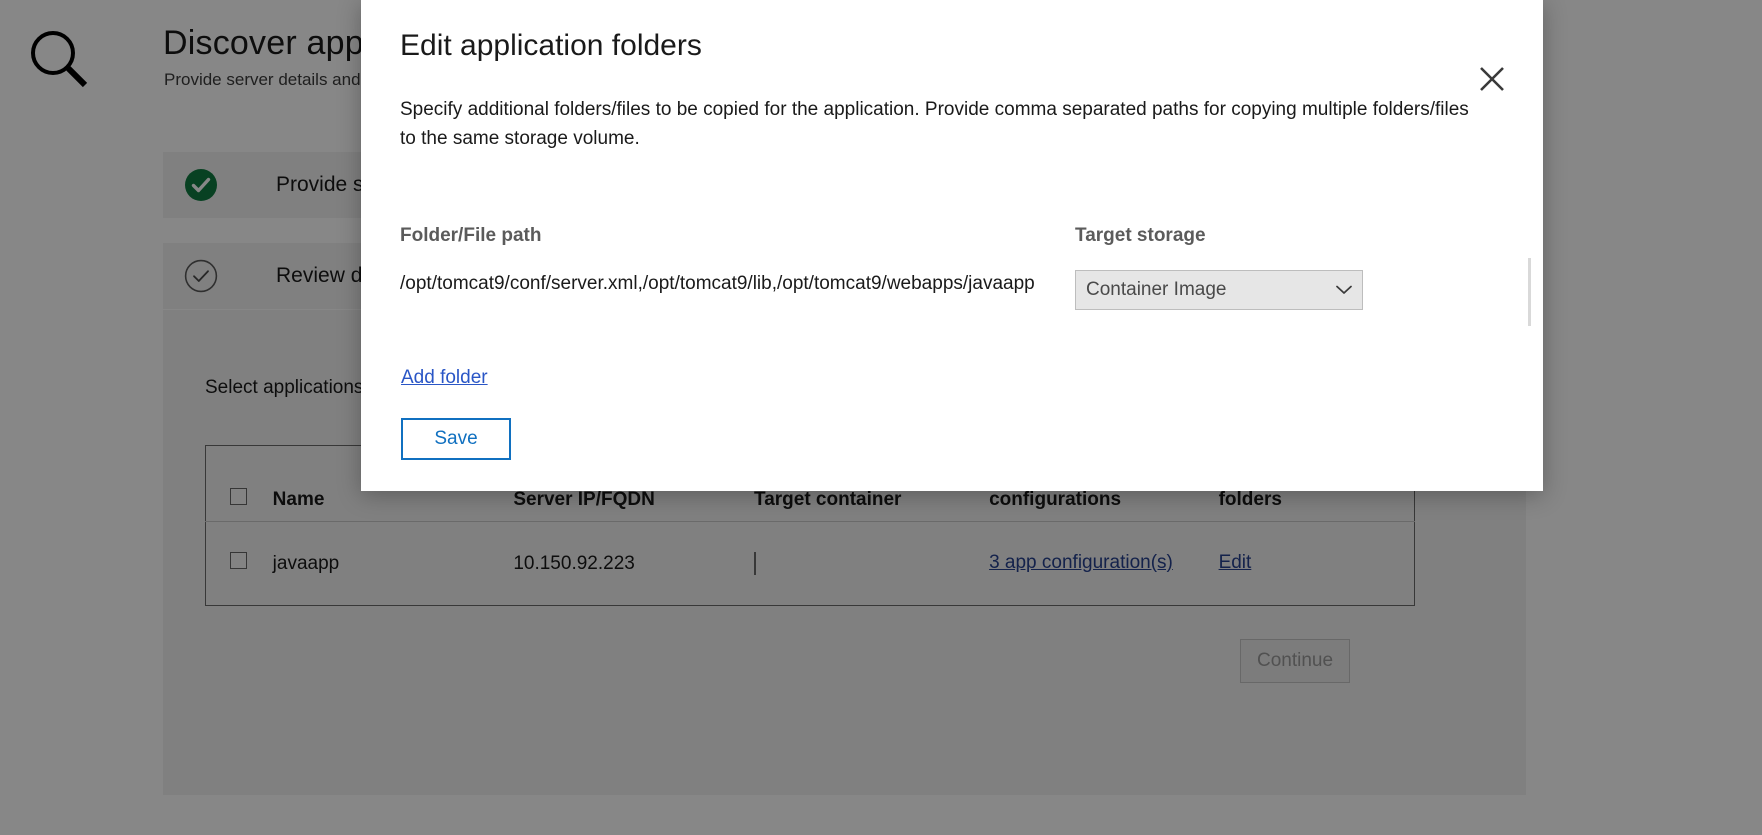  Describe the element at coordinates (1225, 267) in the screenshot. I see `target-storage-field-group: Target storage Container Image` at that location.